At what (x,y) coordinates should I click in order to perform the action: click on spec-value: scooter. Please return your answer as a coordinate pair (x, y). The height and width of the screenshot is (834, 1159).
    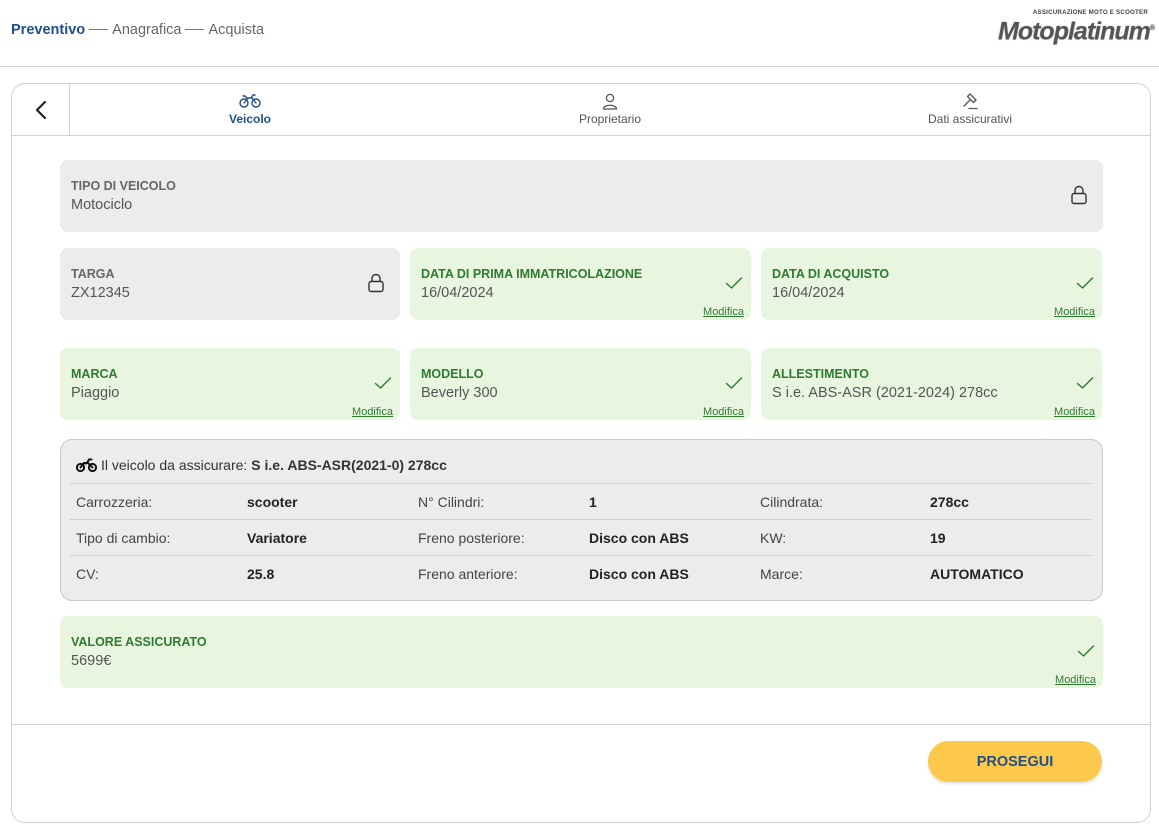
    Looking at the image, I should click on (272, 502).